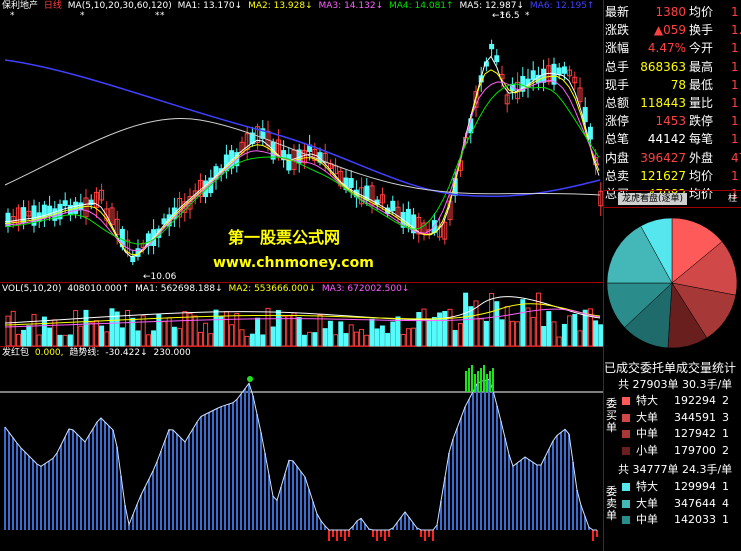 The height and width of the screenshot is (551, 741). Describe the element at coordinates (126, 353) in the screenshot. I see `trend-value: -30.422↓` at that location.